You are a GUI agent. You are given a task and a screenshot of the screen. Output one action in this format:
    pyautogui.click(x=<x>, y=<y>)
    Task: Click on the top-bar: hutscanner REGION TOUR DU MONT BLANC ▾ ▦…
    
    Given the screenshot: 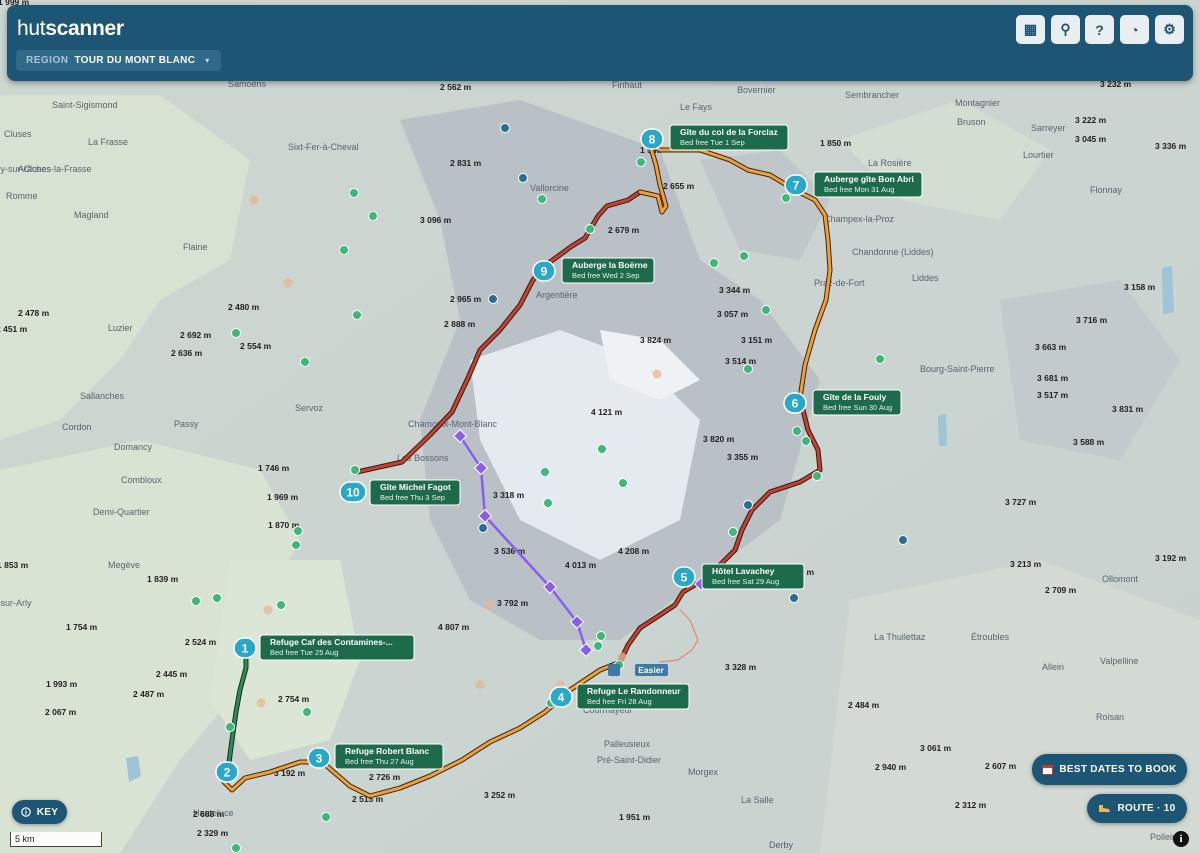 What is the action you would take?
    pyautogui.click(x=600, y=43)
    